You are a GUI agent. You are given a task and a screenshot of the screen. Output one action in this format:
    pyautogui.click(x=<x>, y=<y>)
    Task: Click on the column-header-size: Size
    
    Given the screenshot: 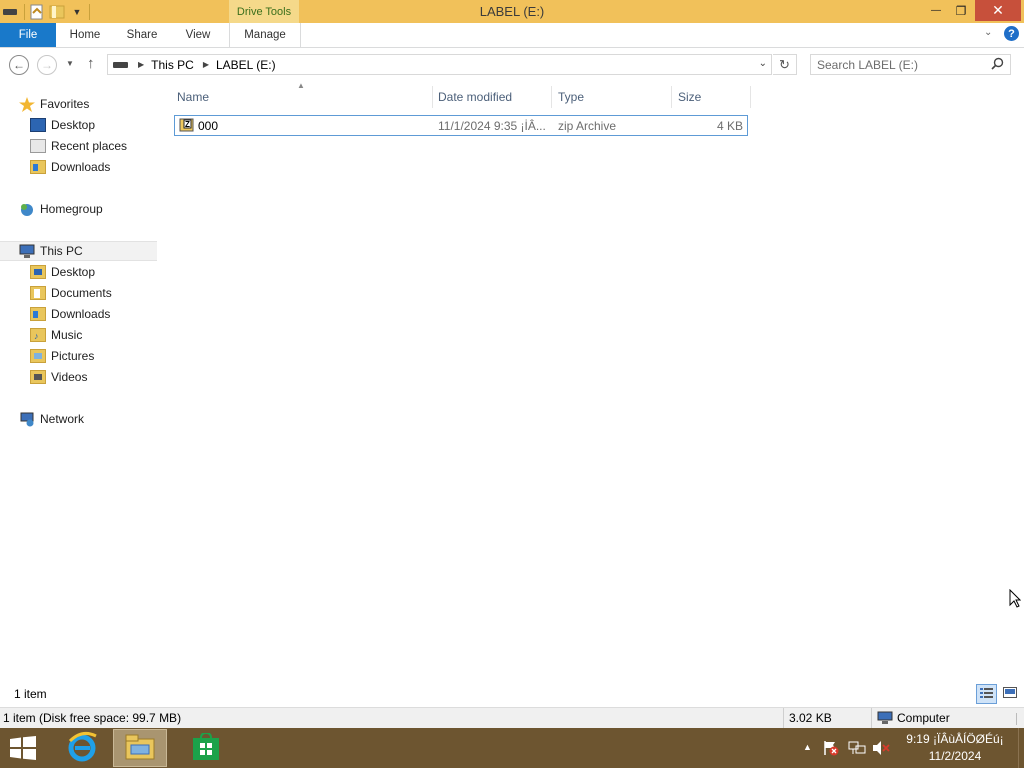 What is the action you would take?
    pyautogui.click(x=713, y=97)
    